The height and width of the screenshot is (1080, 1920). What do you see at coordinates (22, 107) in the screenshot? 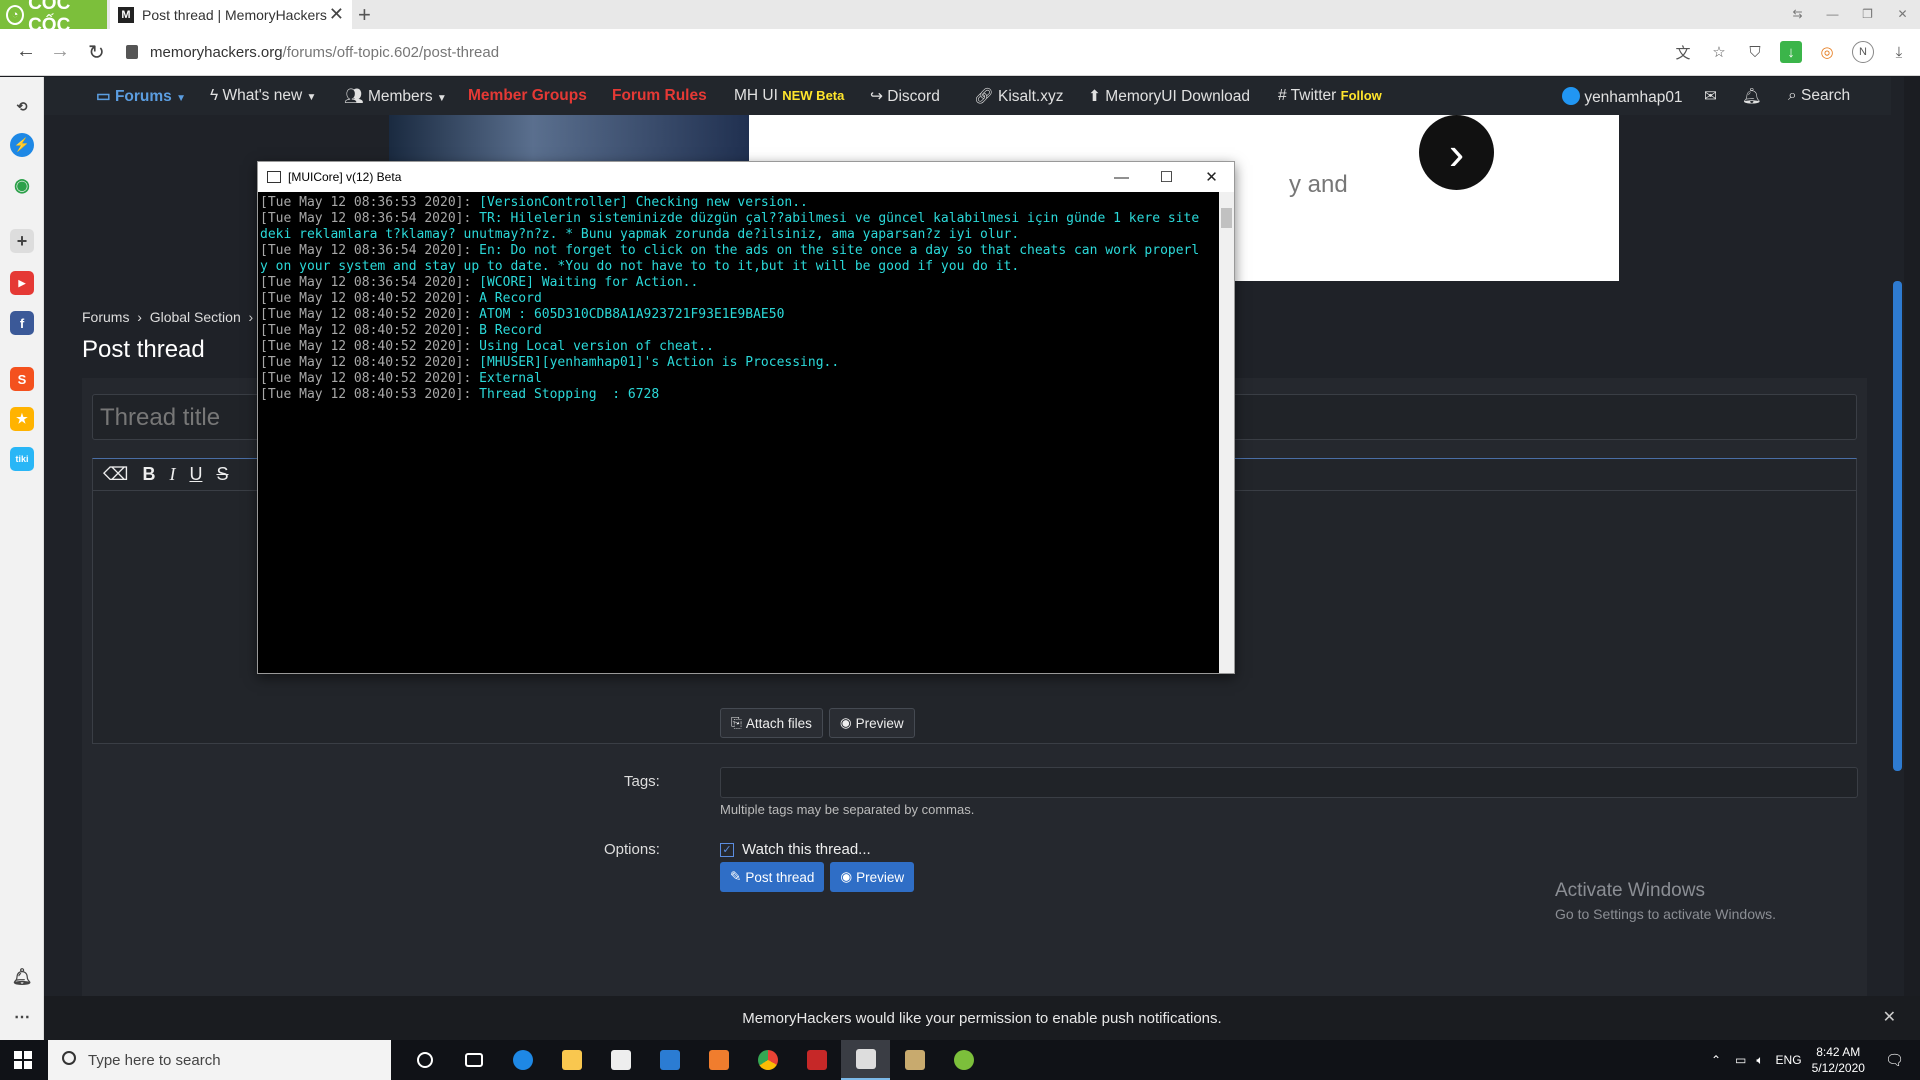
I see `history-icon: ⟲` at bounding box center [22, 107].